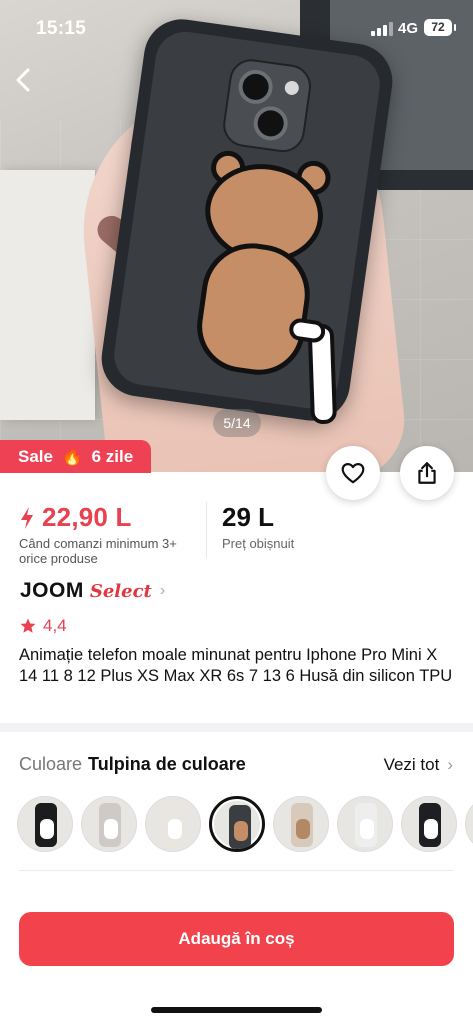  Describe the element at coordinates (237, 423) in the screenshot. I see `image-page-indicator: 5/14` at that location.